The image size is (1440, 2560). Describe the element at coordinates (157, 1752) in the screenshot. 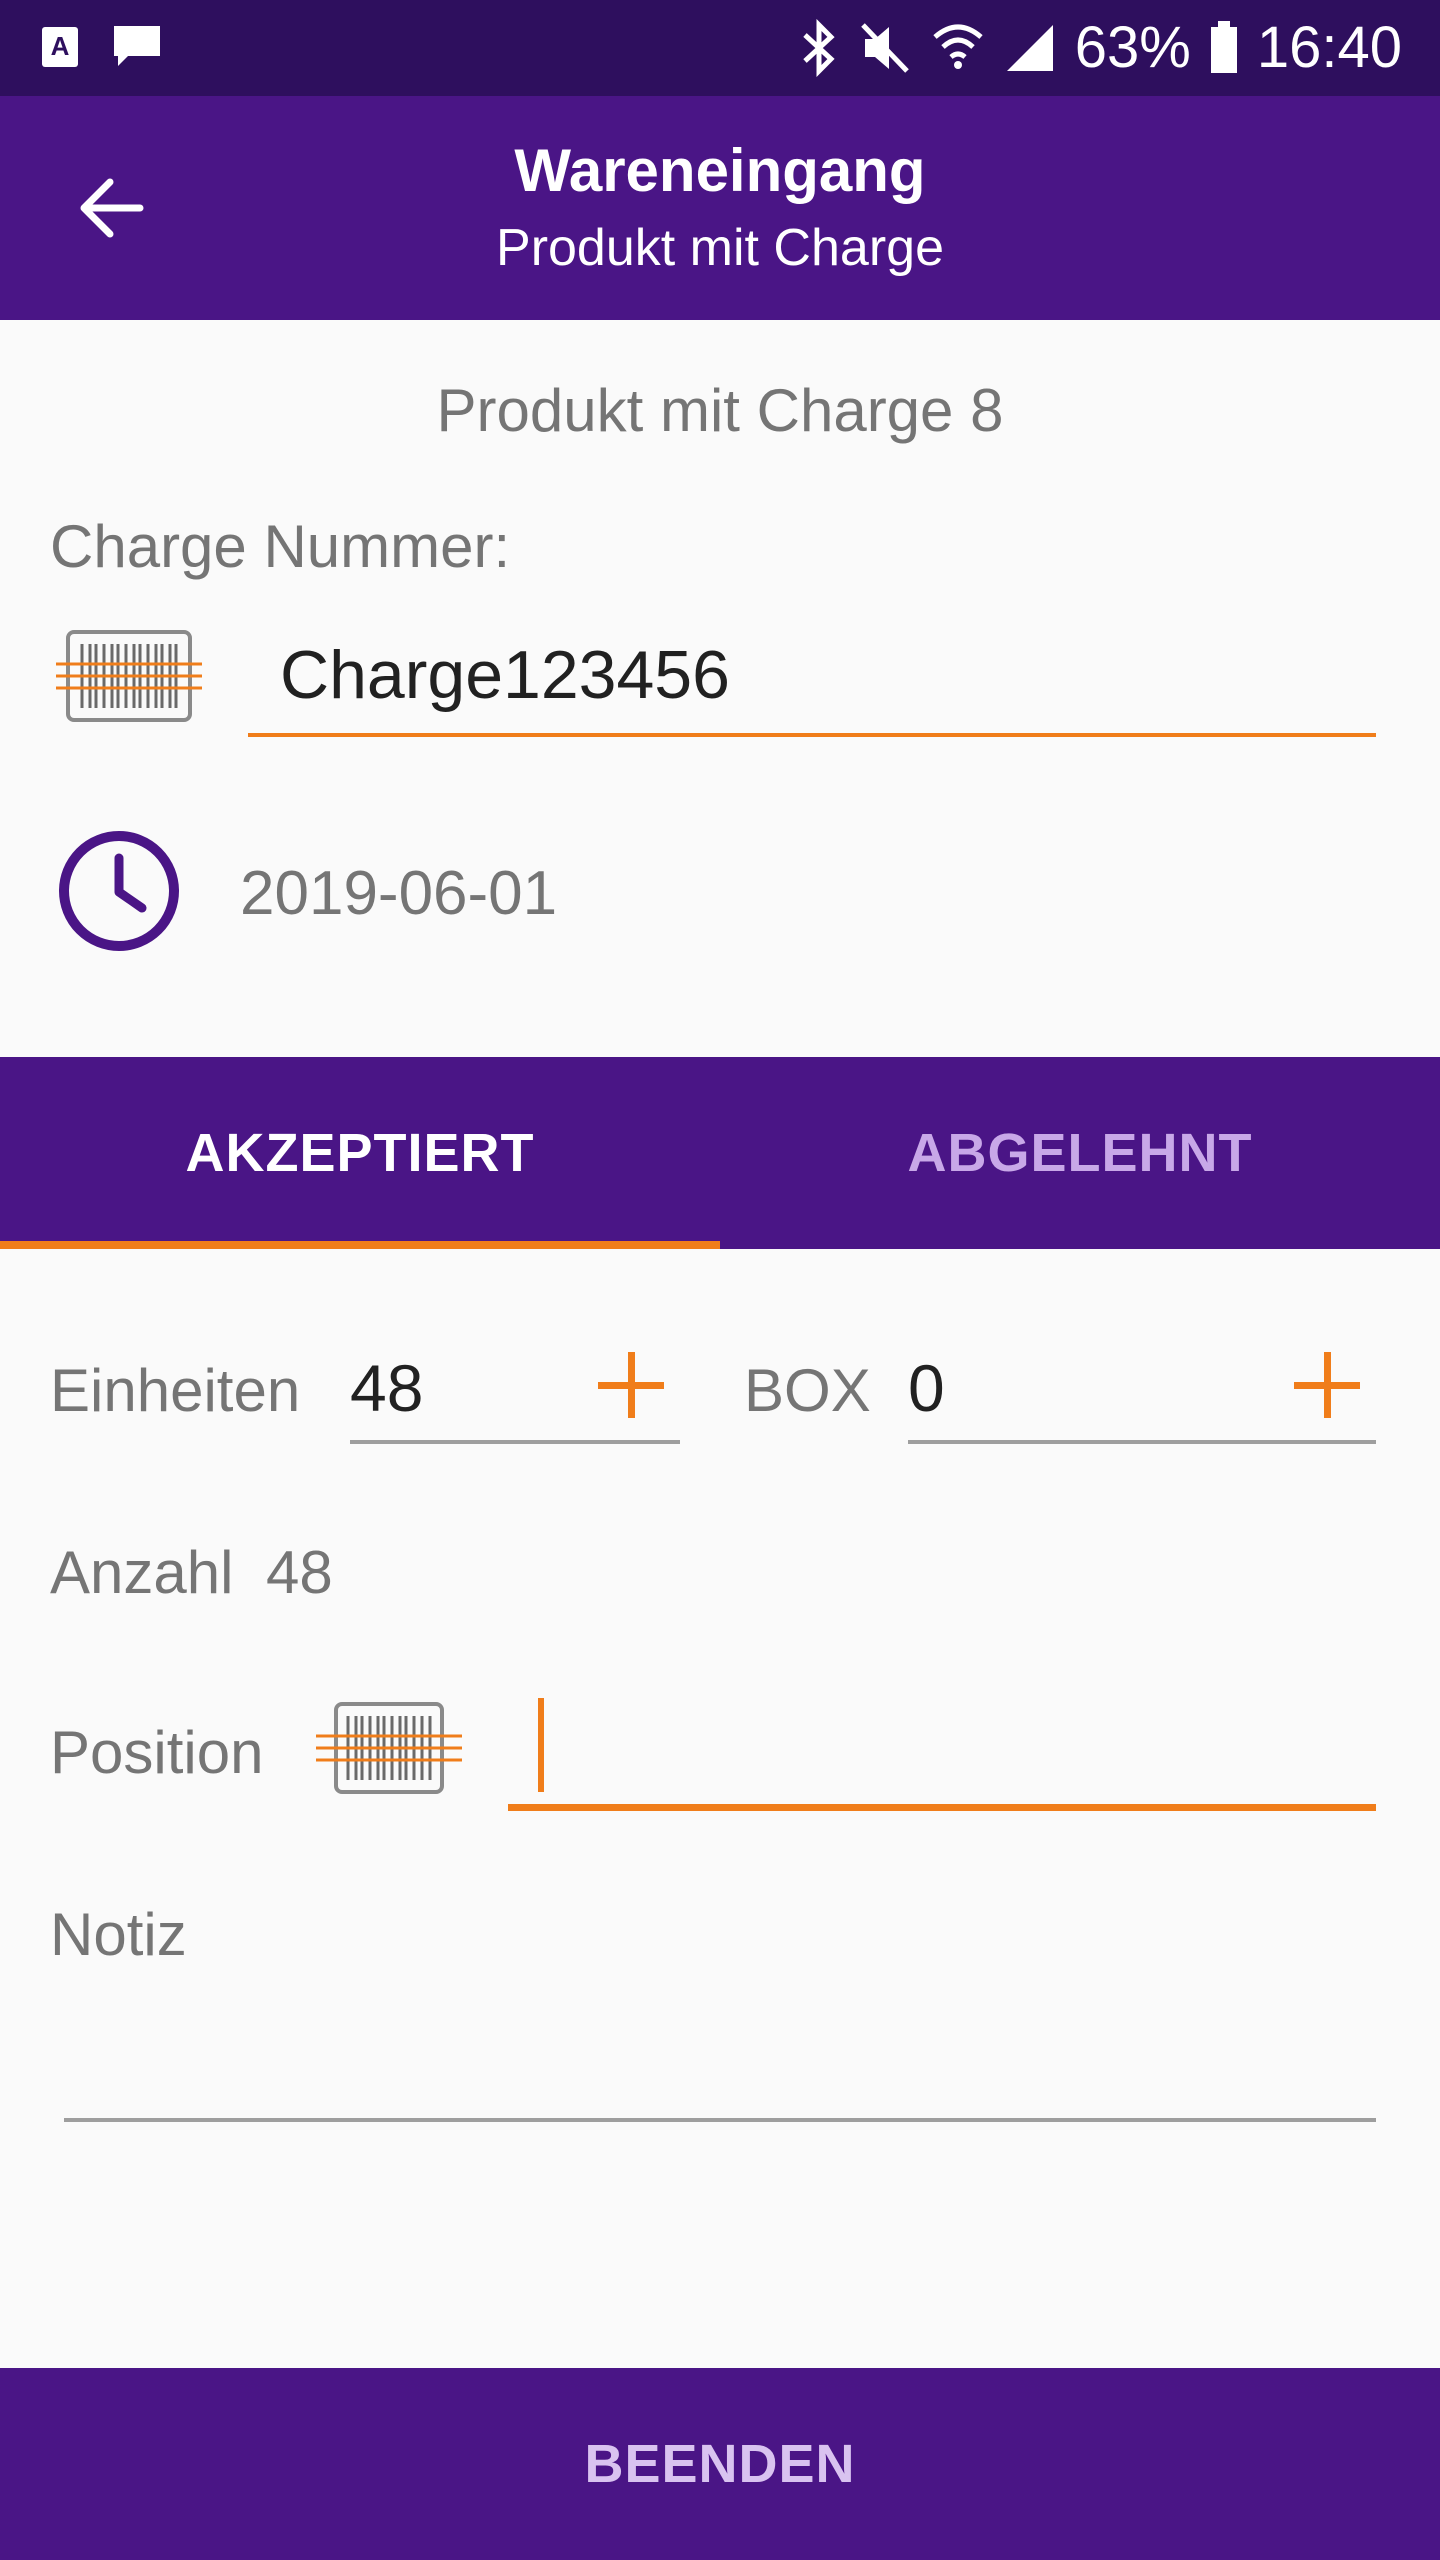

I see `position-label: Position` at that location.